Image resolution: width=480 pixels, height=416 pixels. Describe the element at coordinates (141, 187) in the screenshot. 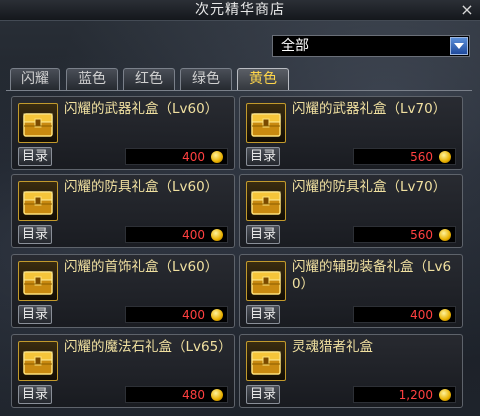

I see `item-name: 闪耀的防具礼盒（Lv60）` at that location.